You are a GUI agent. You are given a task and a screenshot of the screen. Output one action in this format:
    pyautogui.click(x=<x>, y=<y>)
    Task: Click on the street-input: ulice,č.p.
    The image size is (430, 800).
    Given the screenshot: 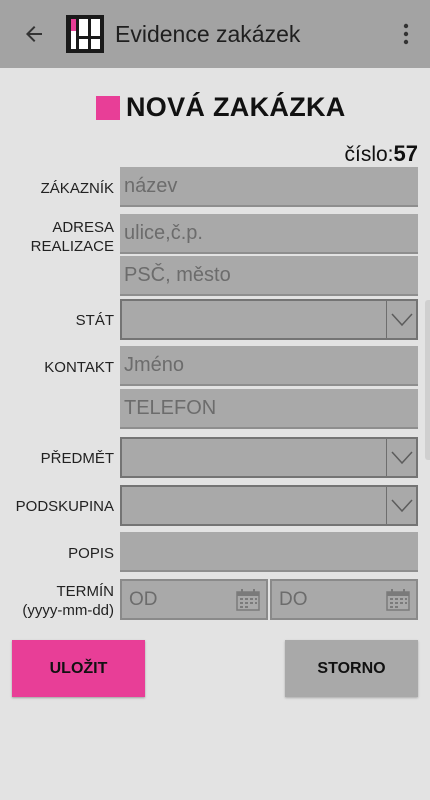 What is the action you would take?
    pyautogui.click(x=269, y=234)
    